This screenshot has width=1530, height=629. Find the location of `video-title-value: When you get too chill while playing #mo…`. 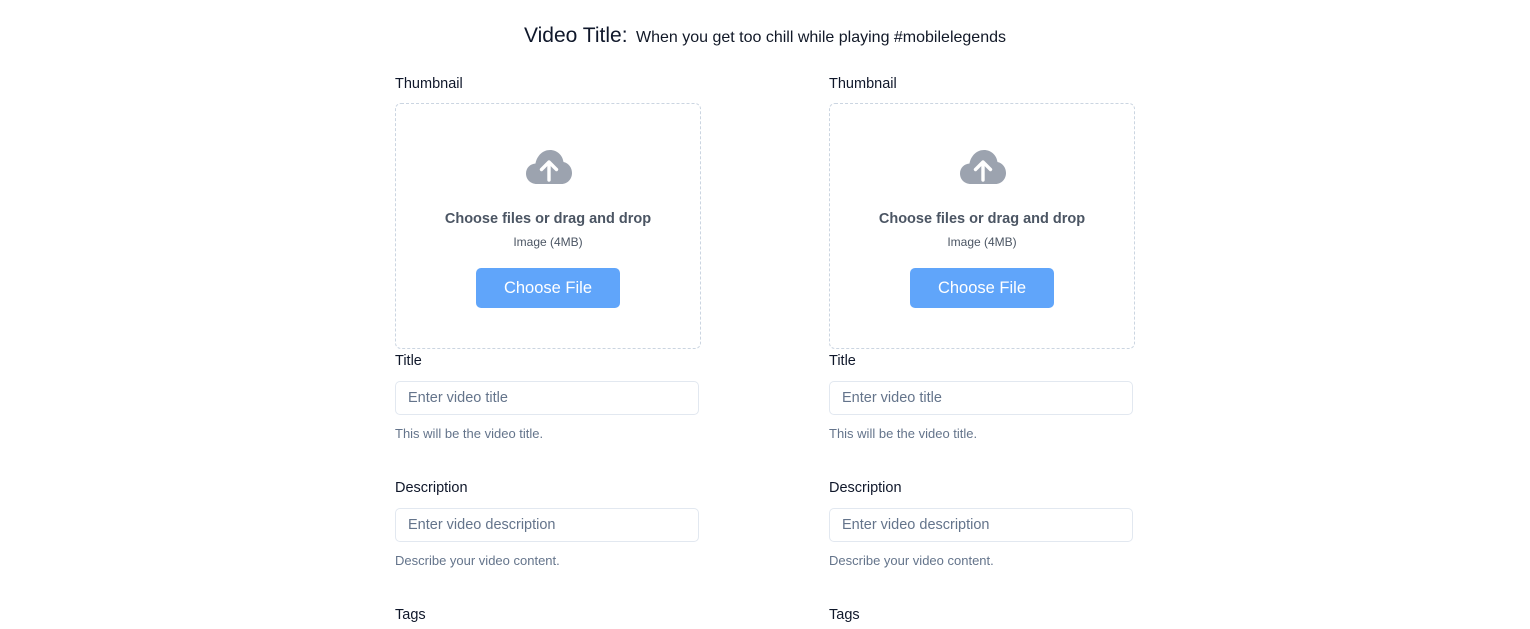

video-title-value: When you get too chill while playing #mo… is located at coordinates (820, 37).